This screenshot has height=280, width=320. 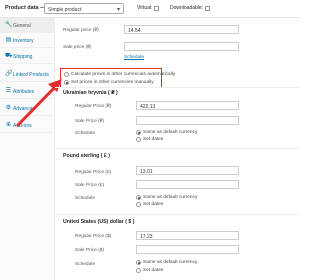 What do you see at coordinates (145, 8) in the screenshot?
I see `virtual-label: Virtual:` at bounding box center [145, 8].